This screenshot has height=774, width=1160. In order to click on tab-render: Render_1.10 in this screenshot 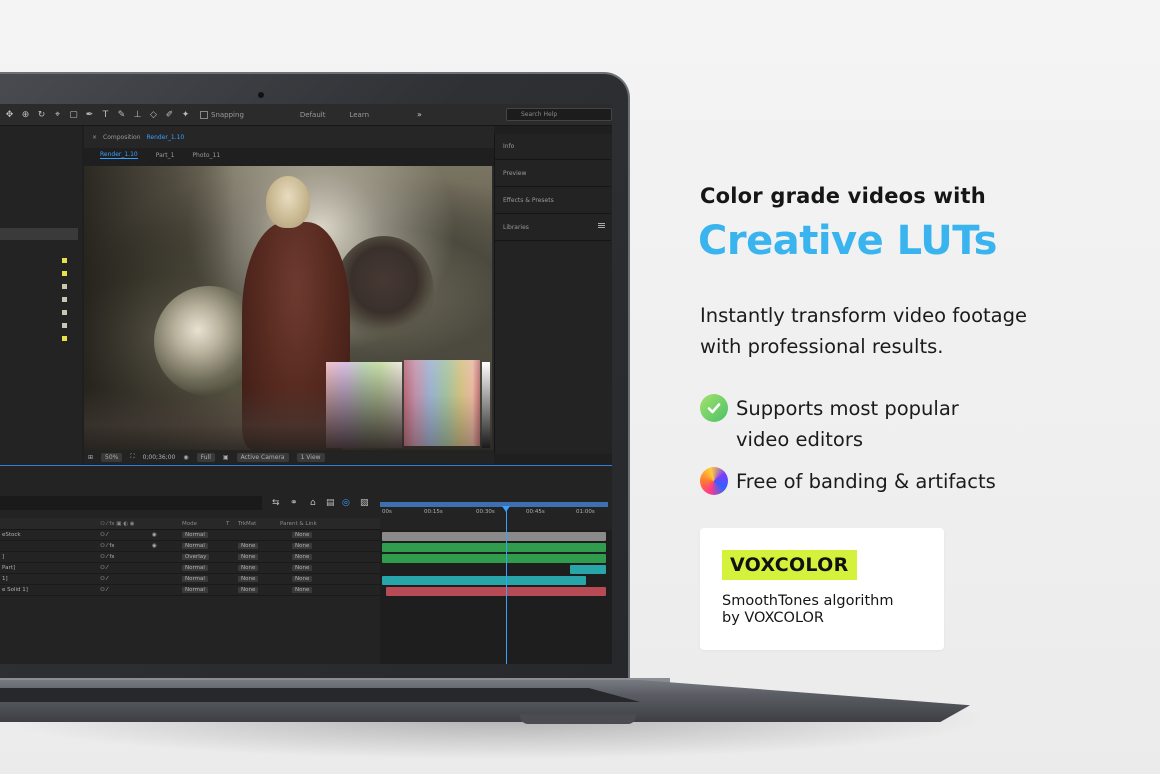, I will do `click(119, 155)`.